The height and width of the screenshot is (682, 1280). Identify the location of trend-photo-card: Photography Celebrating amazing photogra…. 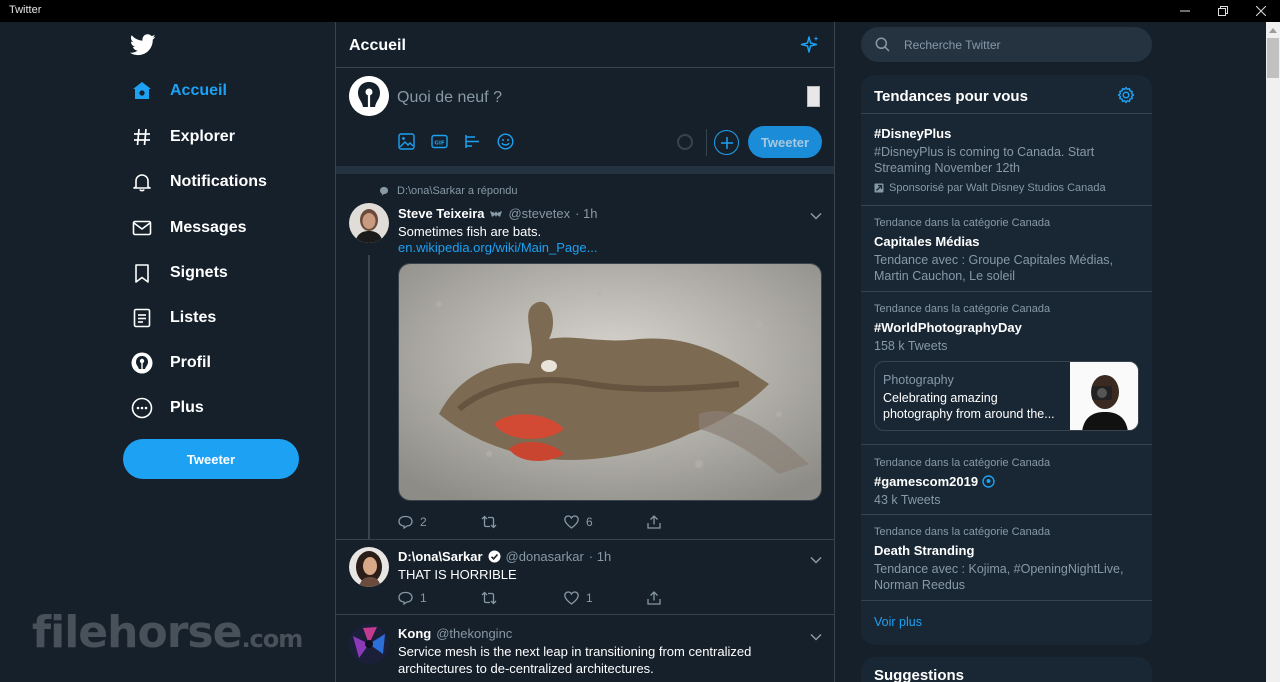
(1006, 396).